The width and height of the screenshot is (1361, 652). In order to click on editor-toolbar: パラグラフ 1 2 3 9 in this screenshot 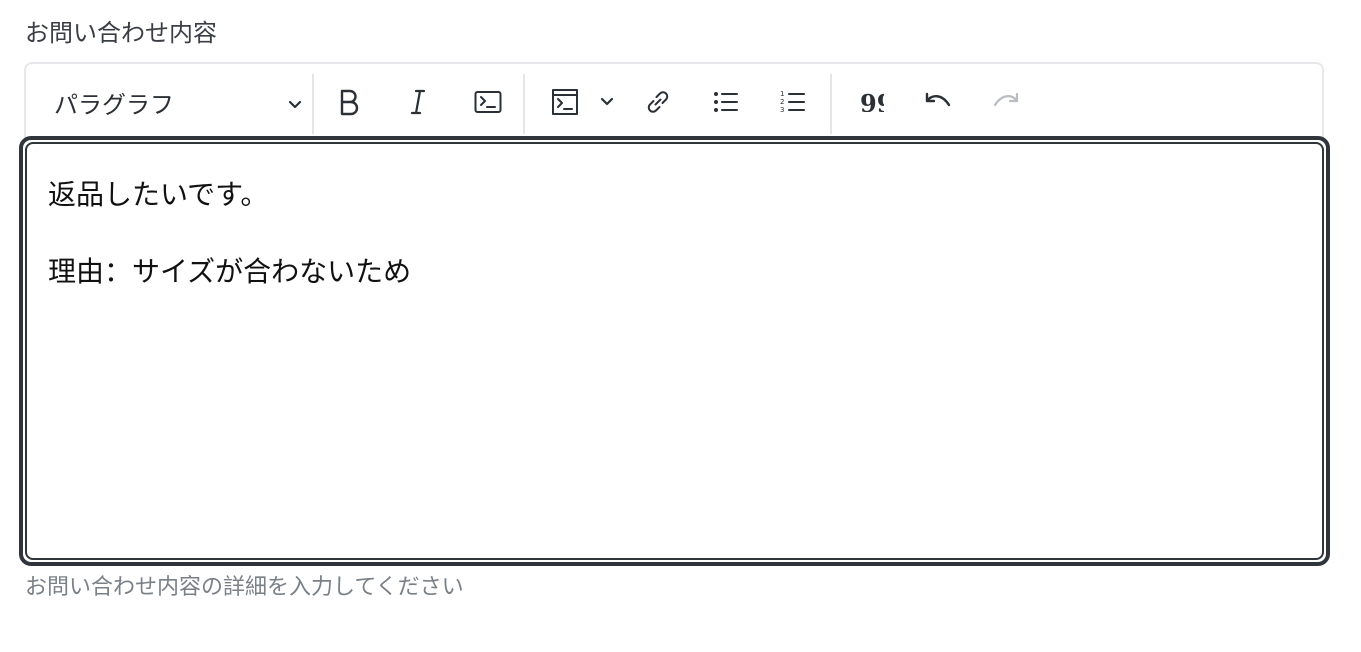, I will do `click(674, 102)`.